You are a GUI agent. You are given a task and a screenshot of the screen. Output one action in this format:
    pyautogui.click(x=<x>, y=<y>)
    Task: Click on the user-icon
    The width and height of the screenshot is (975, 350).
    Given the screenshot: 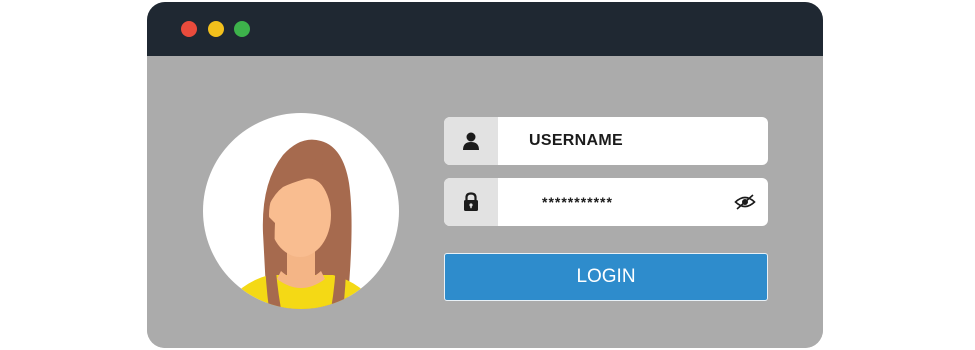 What is the action you would take?
    pyautogui.click(x=471, y=141)
    